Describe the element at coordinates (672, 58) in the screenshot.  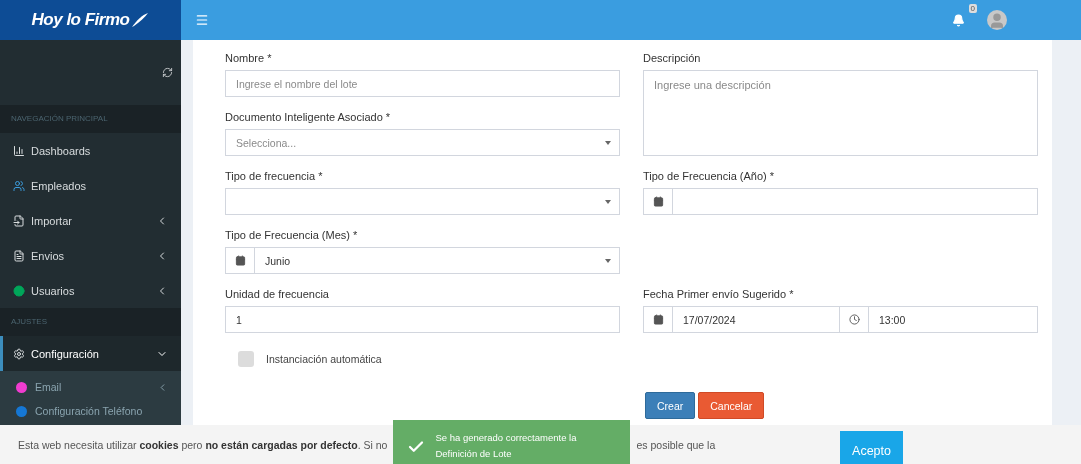
I see `field-label: Descripción` at that location.